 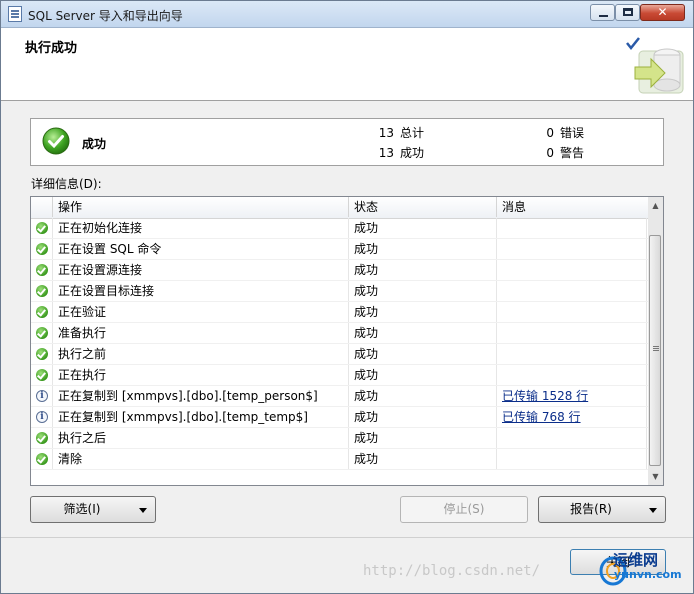 I want to click on row-action: 正在设置目标连接, so click(x=201, y=291).